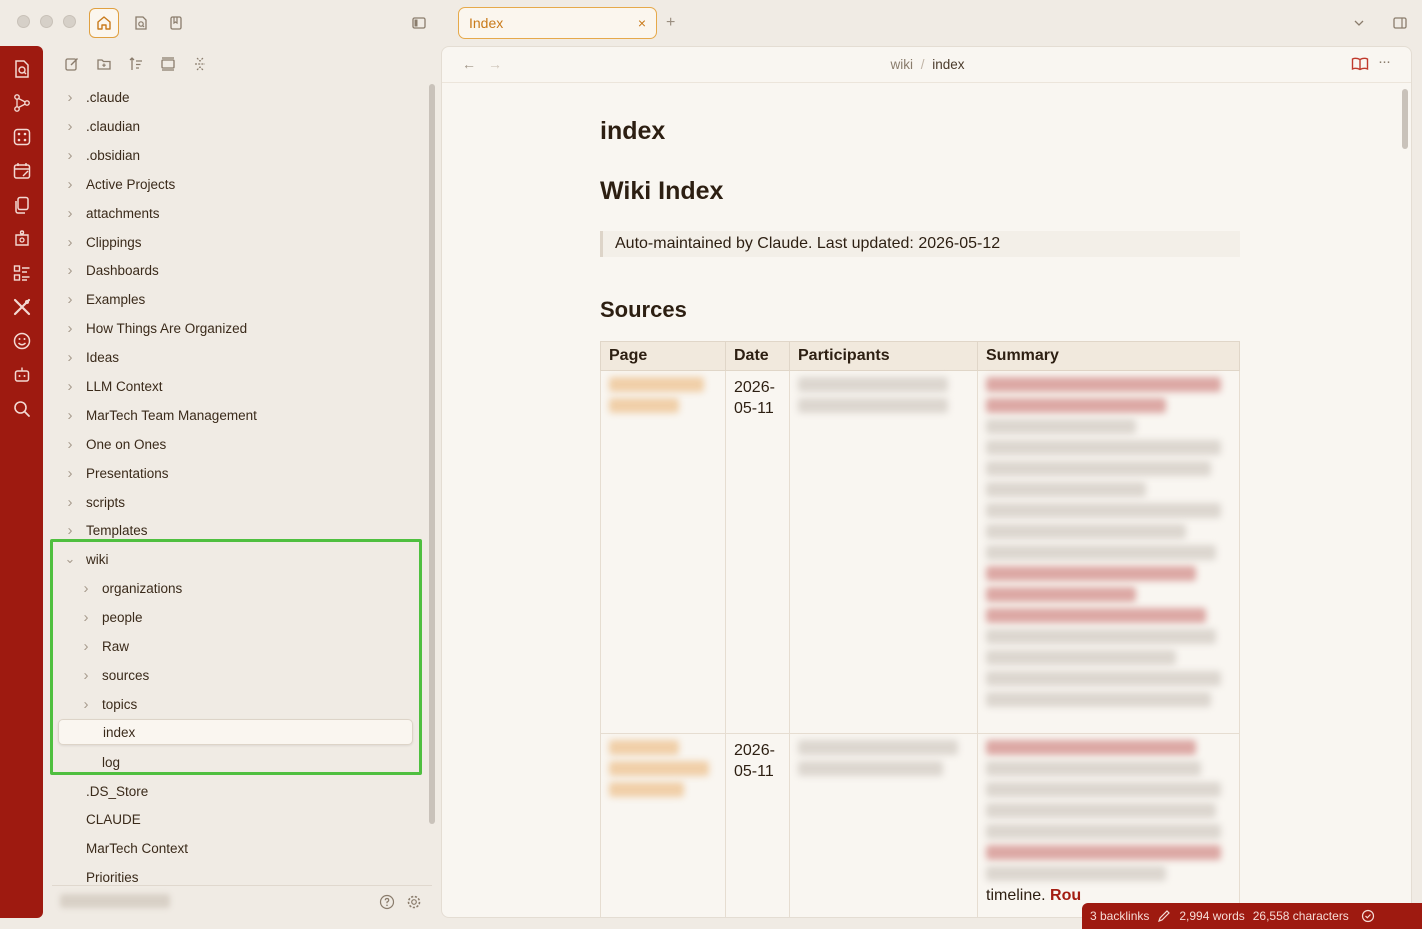 The image size is (1422, 929). I want to click on bookmarks-button, so click(176, 23).